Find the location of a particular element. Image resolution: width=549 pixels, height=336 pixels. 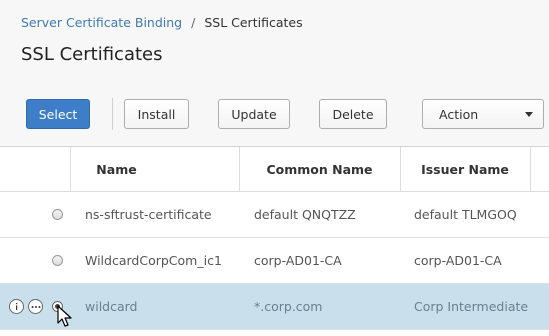

action-dropdown-label: Action is located at coordinates (459, 114).